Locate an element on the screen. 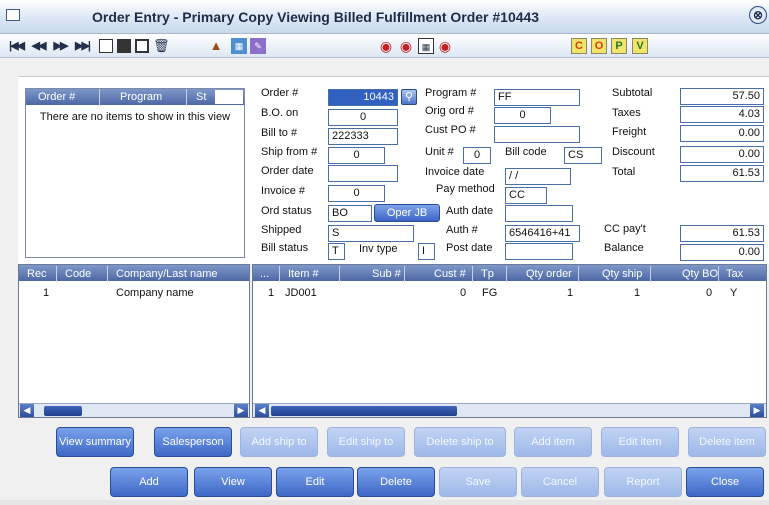 The height and width of the screenshot is (505, 769). c-letter-icon: C is located at coordinates (579, 46).